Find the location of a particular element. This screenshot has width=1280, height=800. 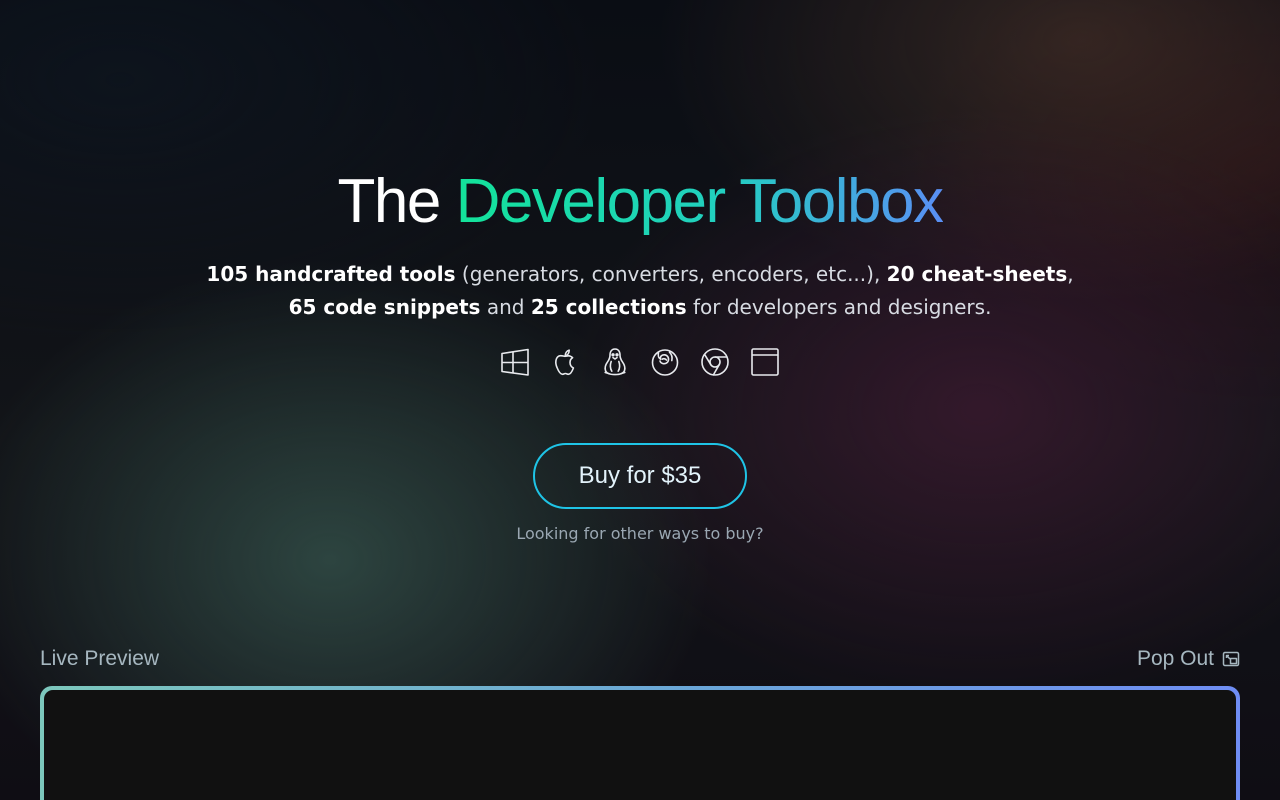

title-accent: Developer Toolbox is located at coordinates (699, 201).